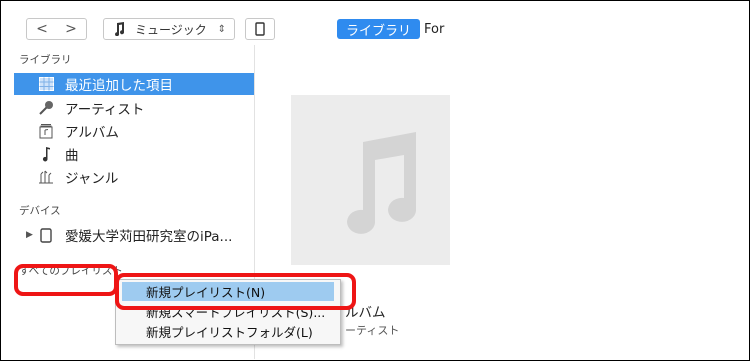 The height and width of the screenshot is (361, 750). I want to click on highlight-playlists-header, so click(66, 280).